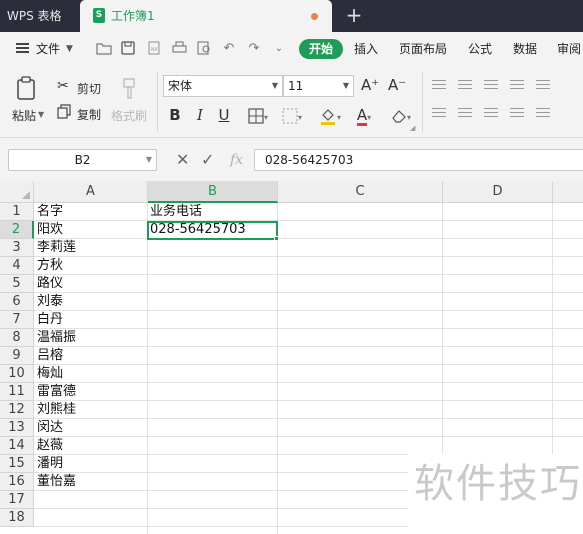  I want to click on cell-a7: 白丹, so click(90, 320).